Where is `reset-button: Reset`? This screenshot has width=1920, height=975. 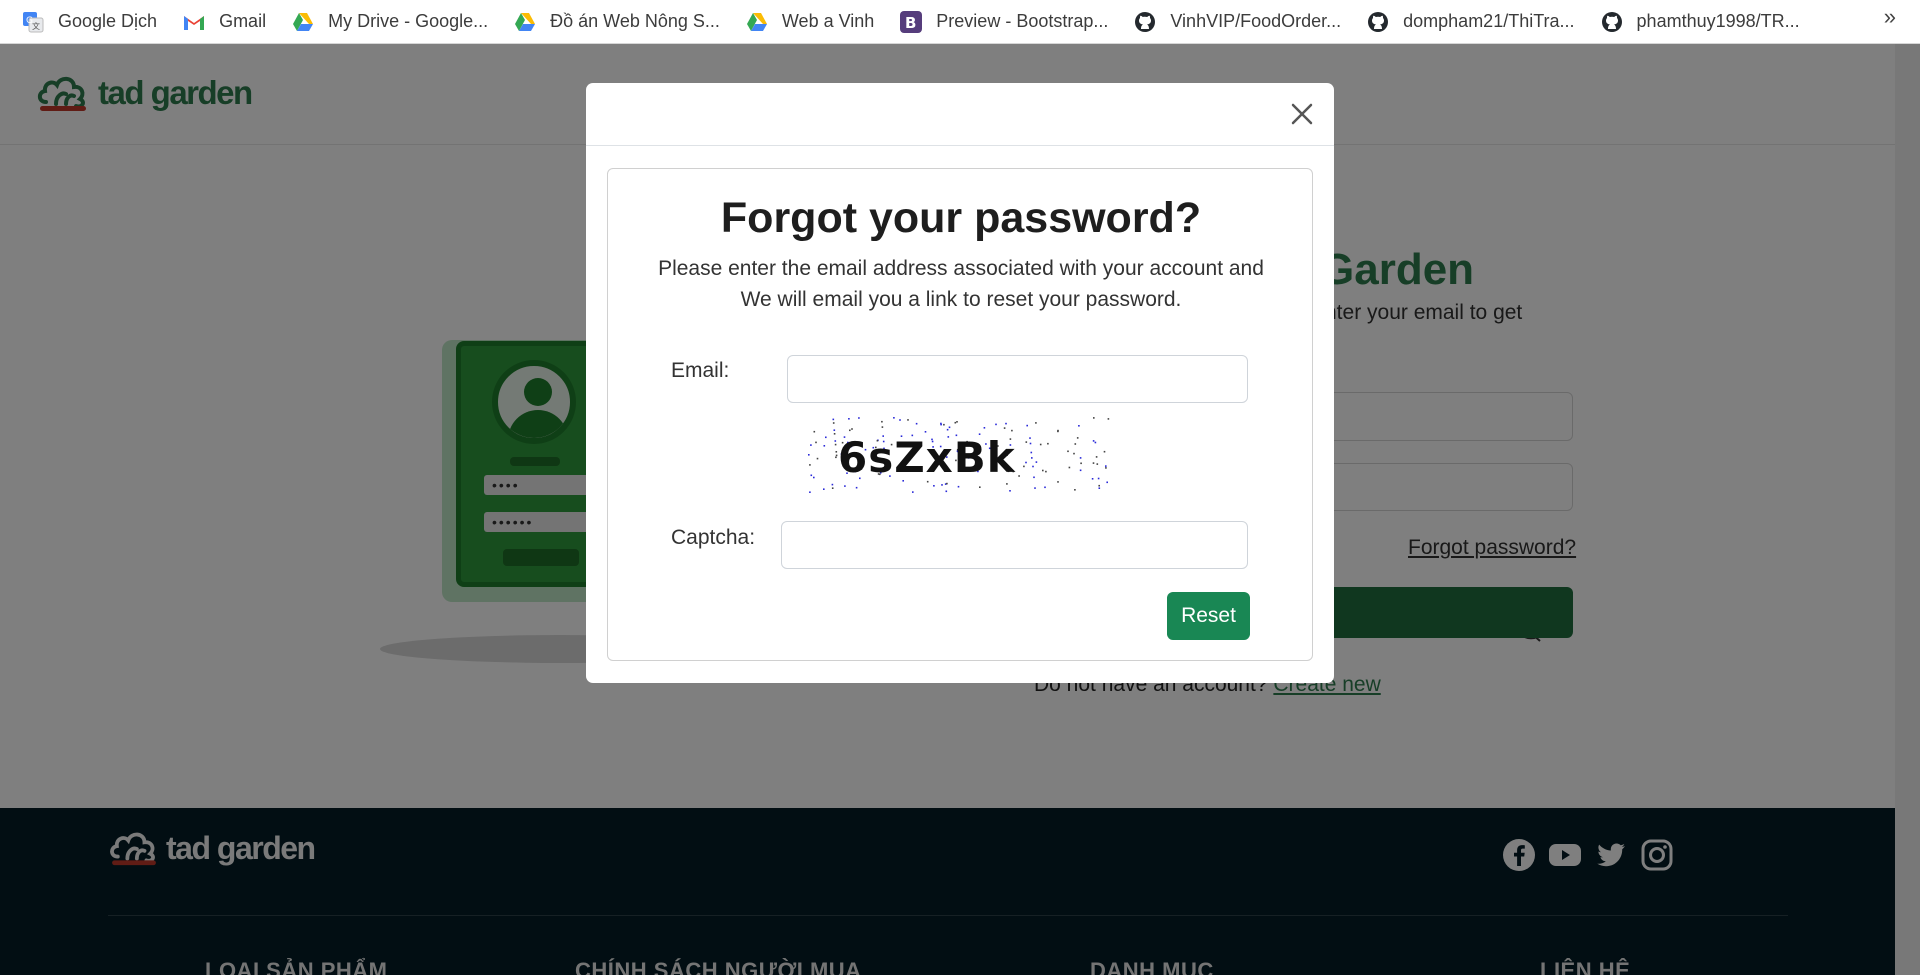
reset-button: Reset is located at coordinates (1208, 616).